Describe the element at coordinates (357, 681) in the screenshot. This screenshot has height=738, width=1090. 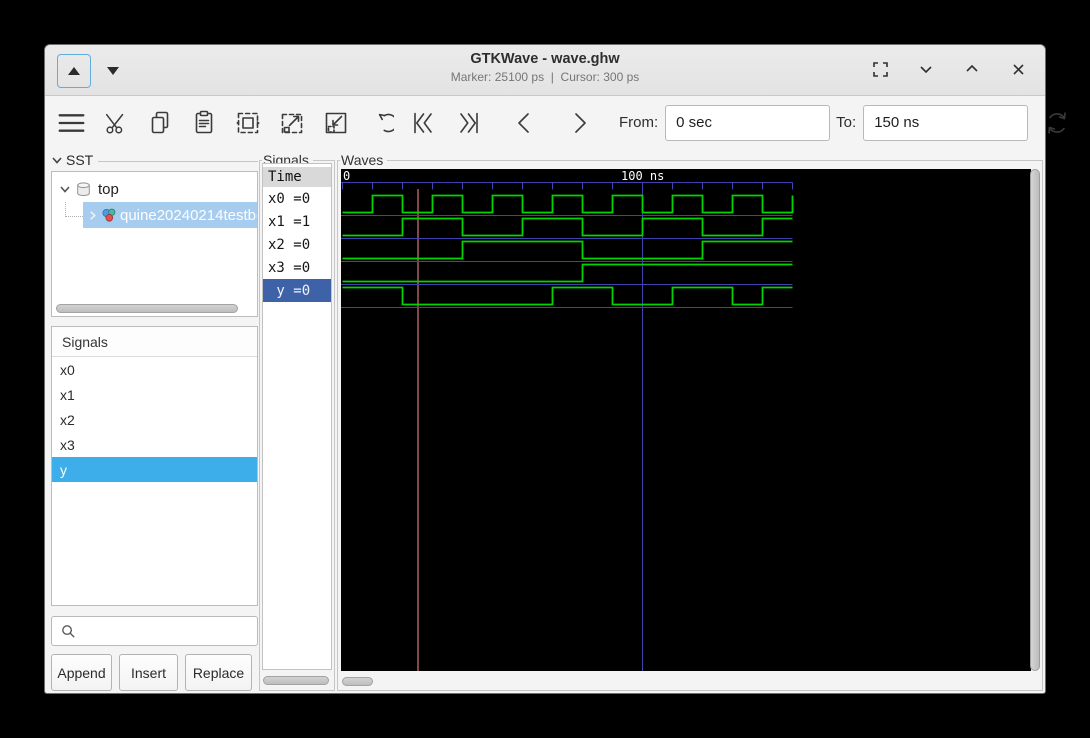
I see `waves-hscrollbar-thumb` at that location.